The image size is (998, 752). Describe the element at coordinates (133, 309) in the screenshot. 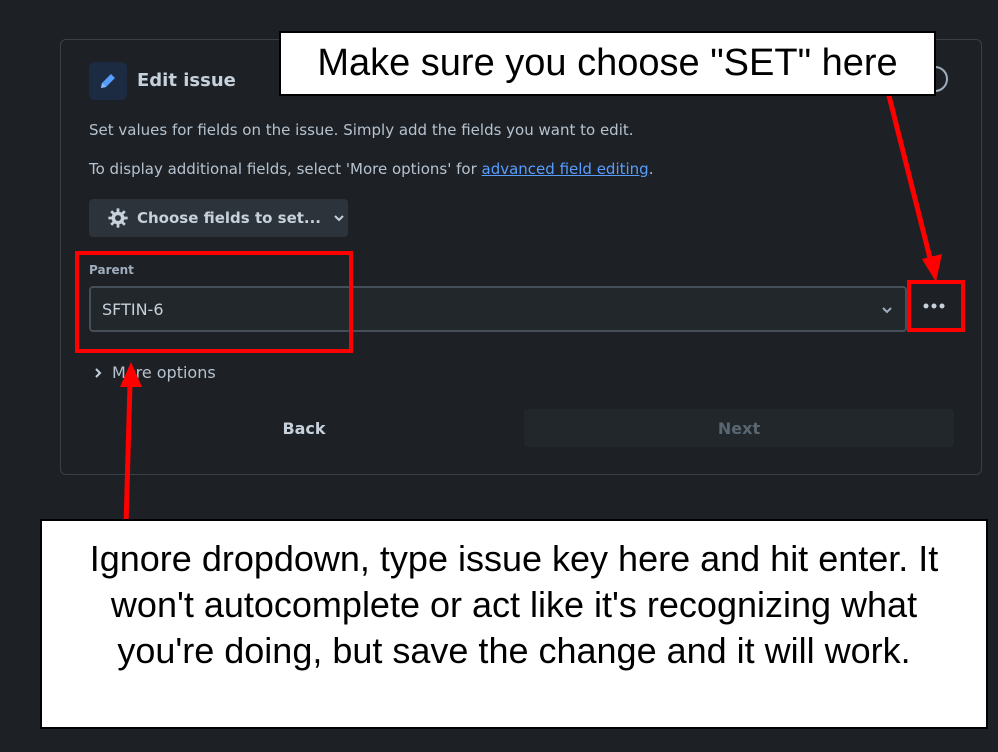

I see `parent-select-value: SFTIN-6` at that location.